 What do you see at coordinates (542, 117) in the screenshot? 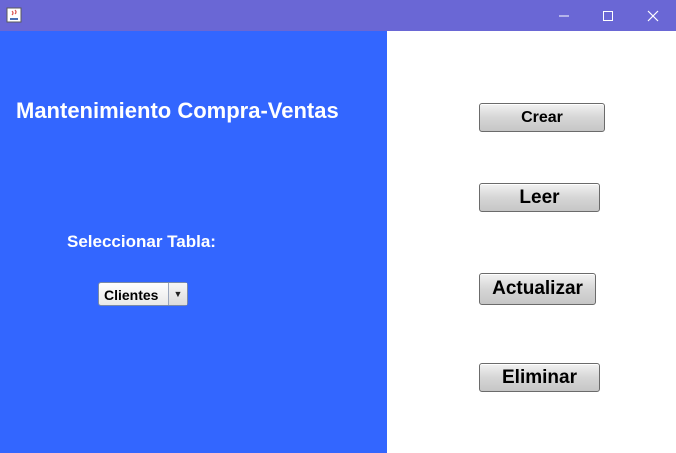
I see `create-button: Crear` at bounding box center [542, 117].